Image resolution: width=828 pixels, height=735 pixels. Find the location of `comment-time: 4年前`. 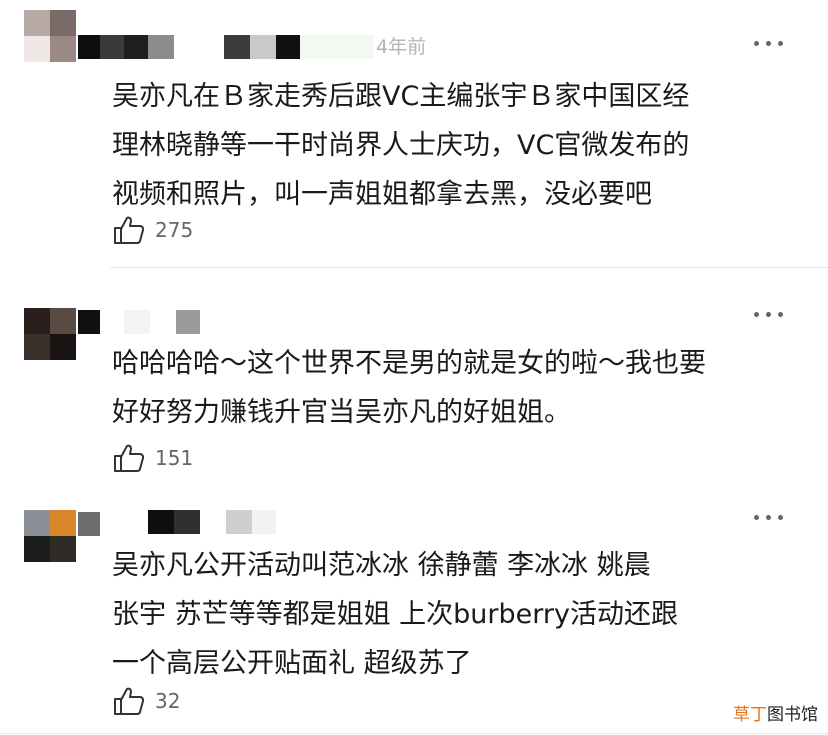

comment-time: 4年前 is located at coordinates (401, 47).